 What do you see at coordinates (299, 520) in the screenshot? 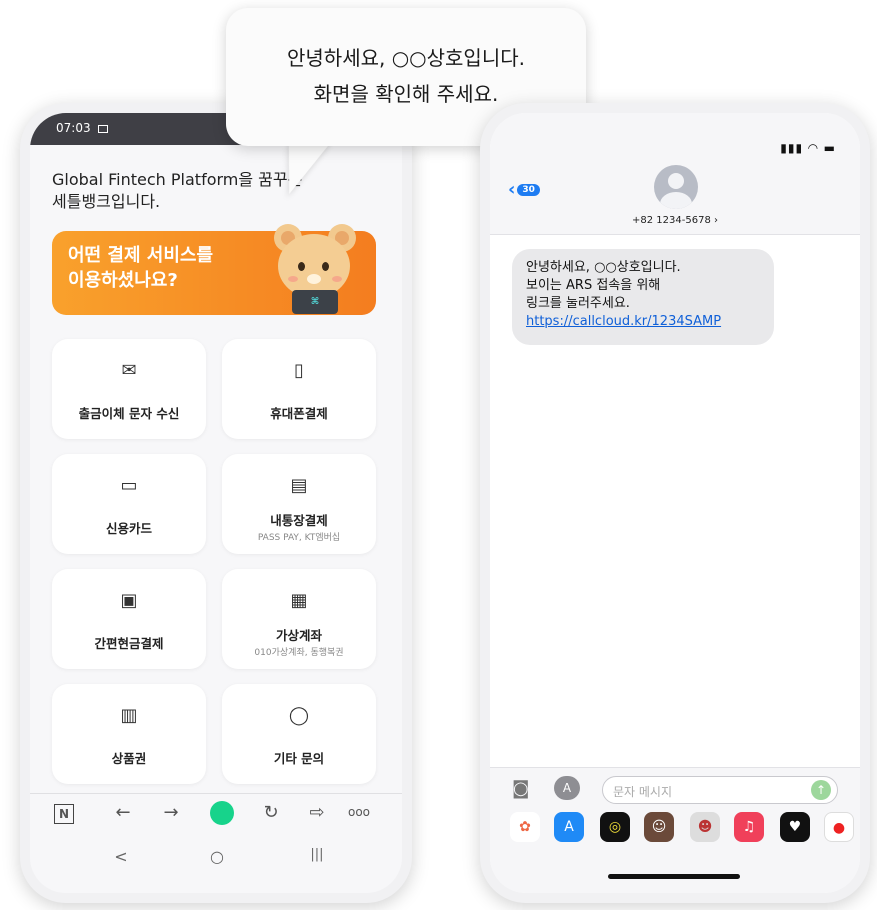
I see `card-label: 내통장결제` at bounding box center [299, 520].